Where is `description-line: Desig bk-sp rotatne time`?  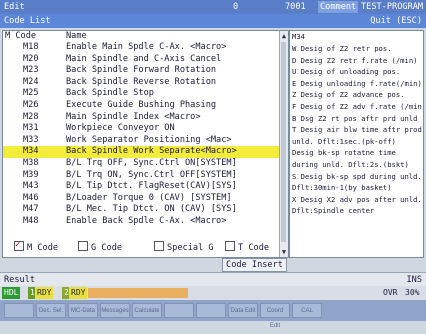 description-line: Desig bk-sp rotatne time is located at coordinates (344, 153).